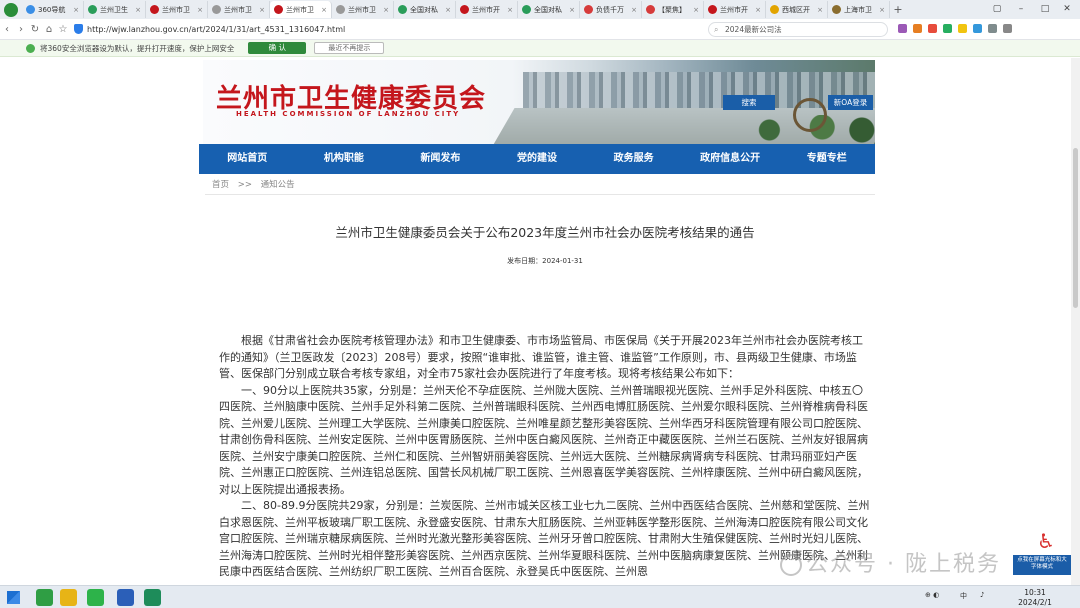 This screenshot has height=608, width=1080. Describe the element at coordinates (716, 29) in the screenshot. I see `search-icon: ⌕` at that location.